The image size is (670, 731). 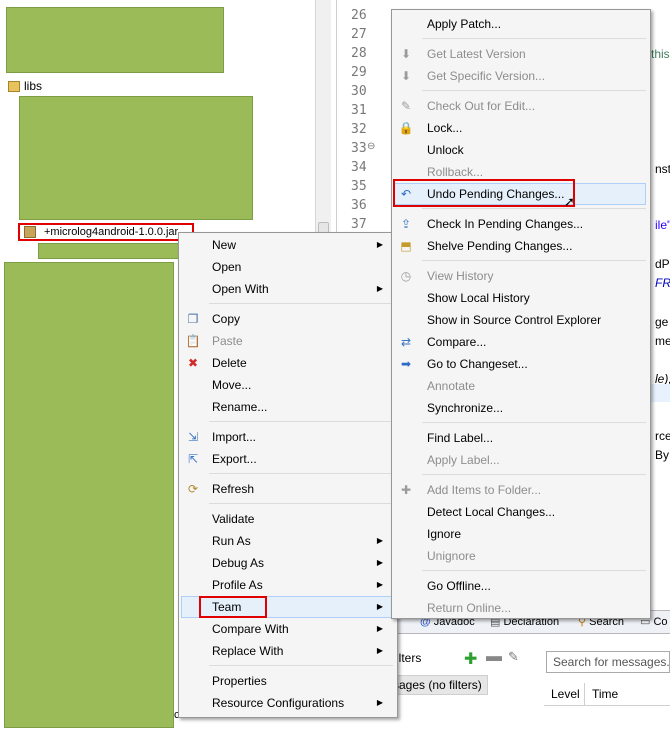 I want to click on menu-item-paste: 📋 Paste, so click(x=287, y=341).